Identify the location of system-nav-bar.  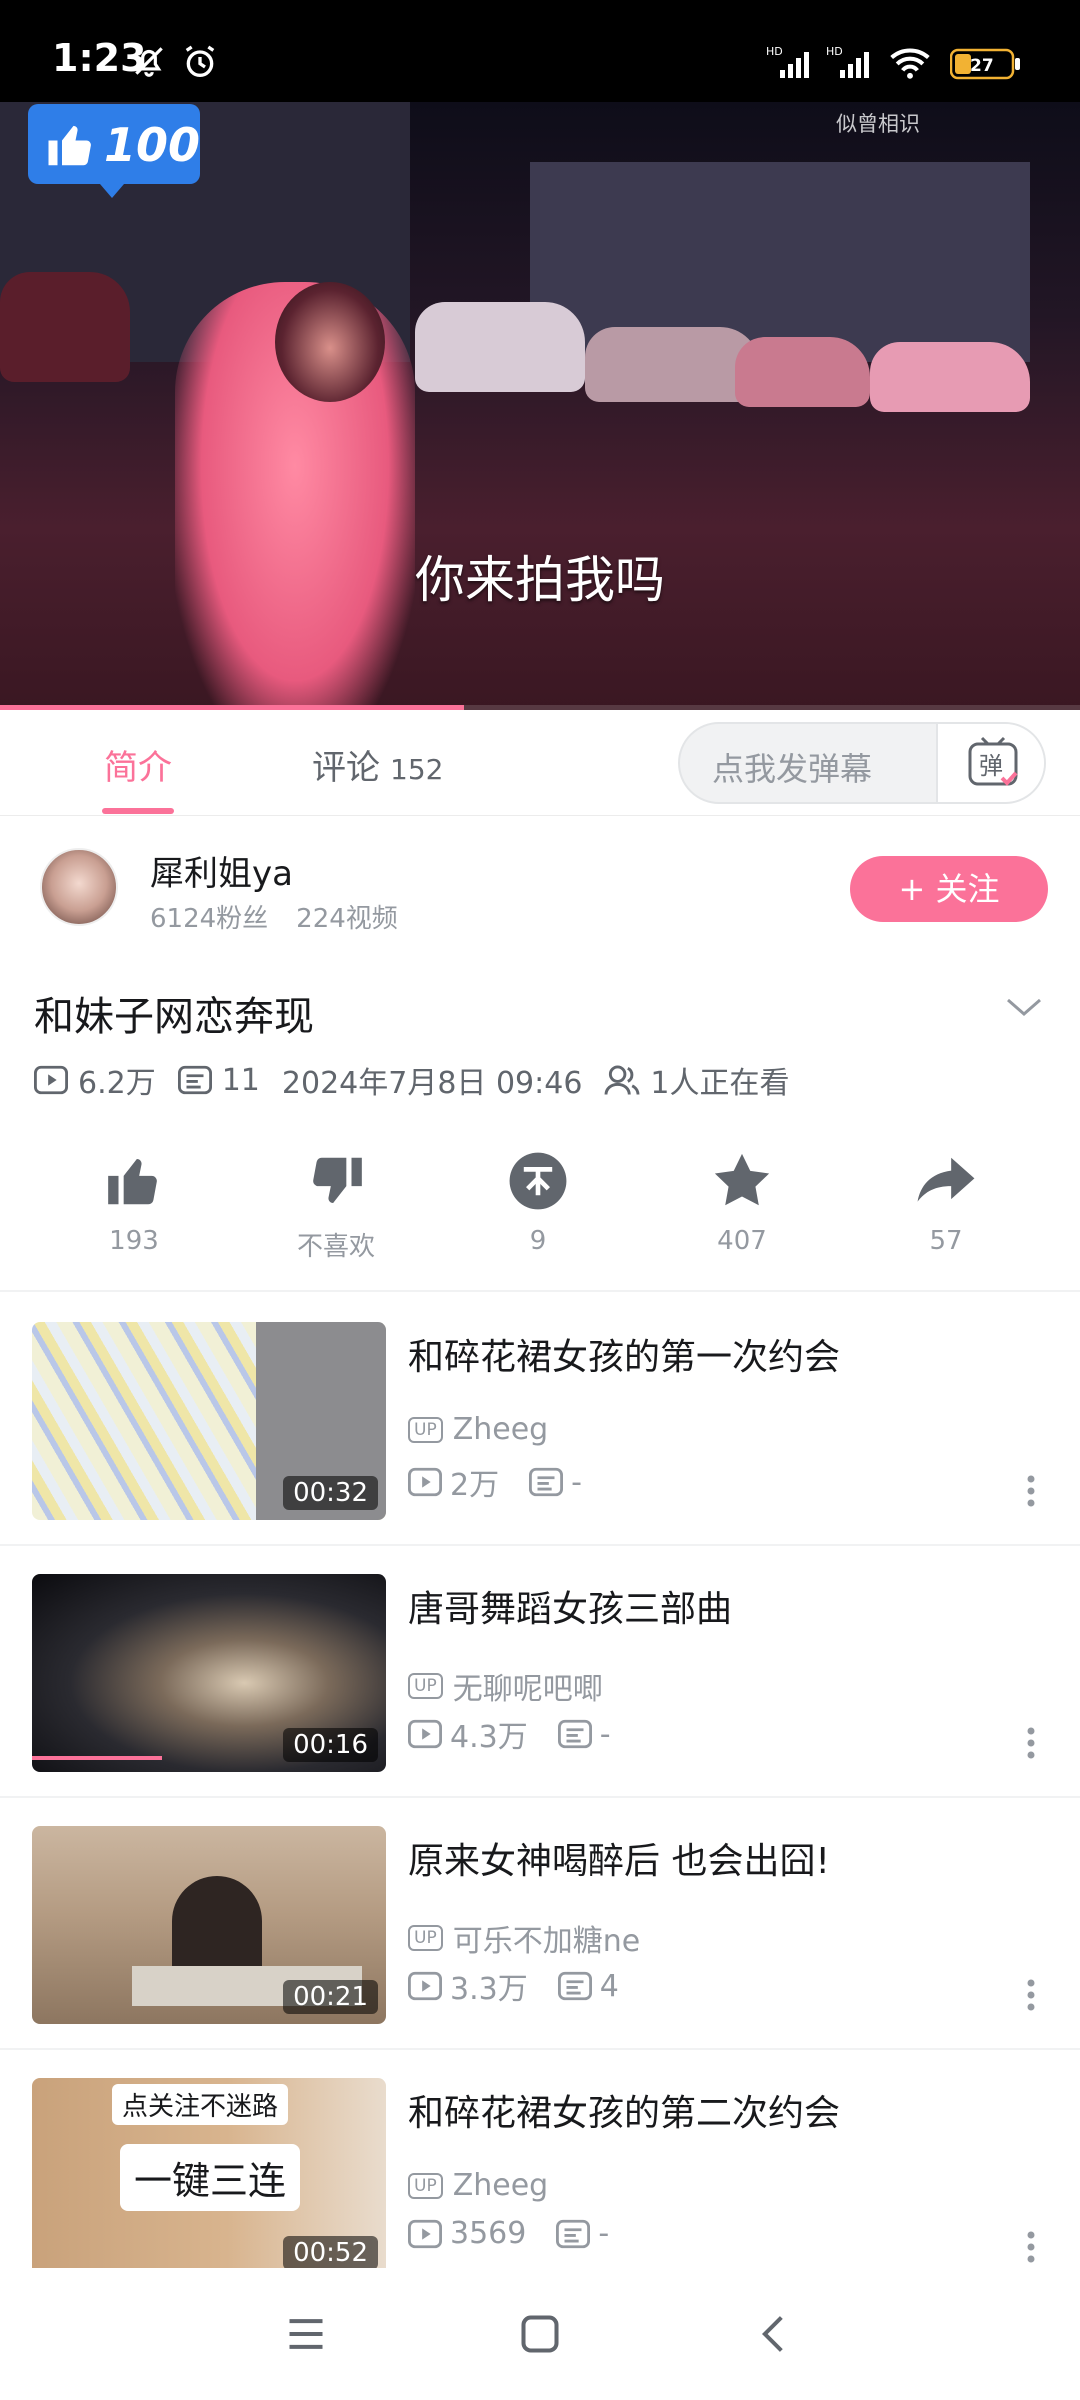
(540, 2334).